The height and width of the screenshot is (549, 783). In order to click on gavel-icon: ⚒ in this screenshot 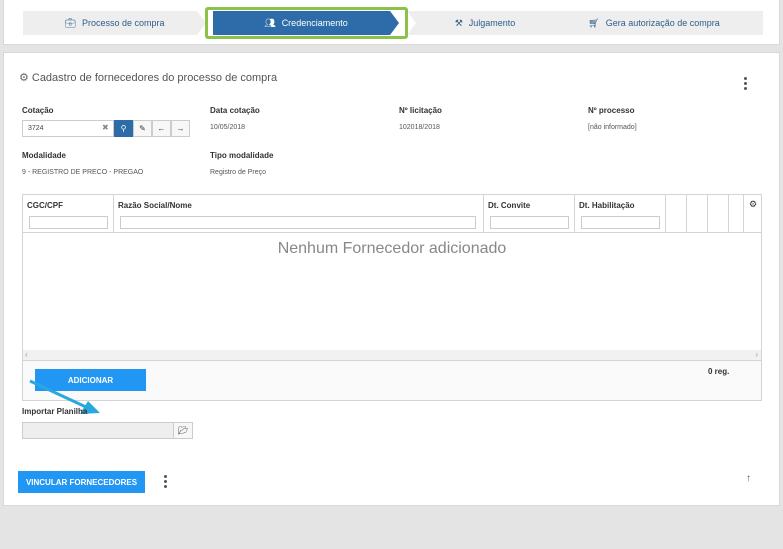, I will do `click(458, 22)`.